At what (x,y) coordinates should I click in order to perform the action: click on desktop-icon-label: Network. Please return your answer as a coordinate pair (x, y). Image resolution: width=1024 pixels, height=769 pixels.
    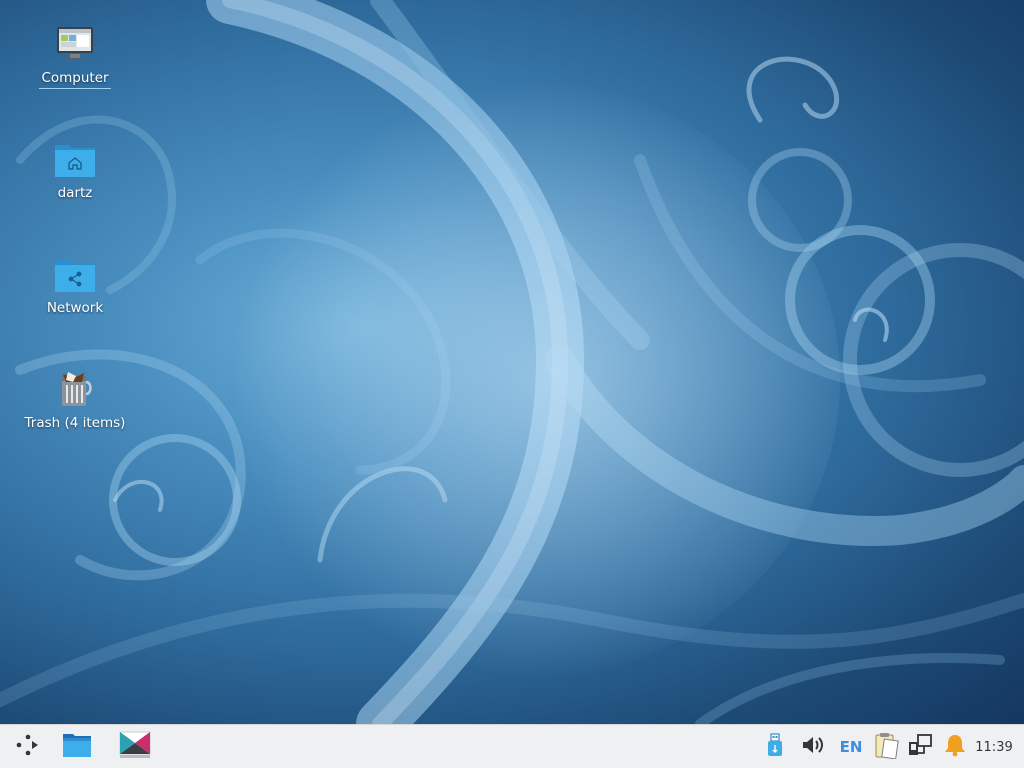
    Looking at the image, I should click on (75, 308).